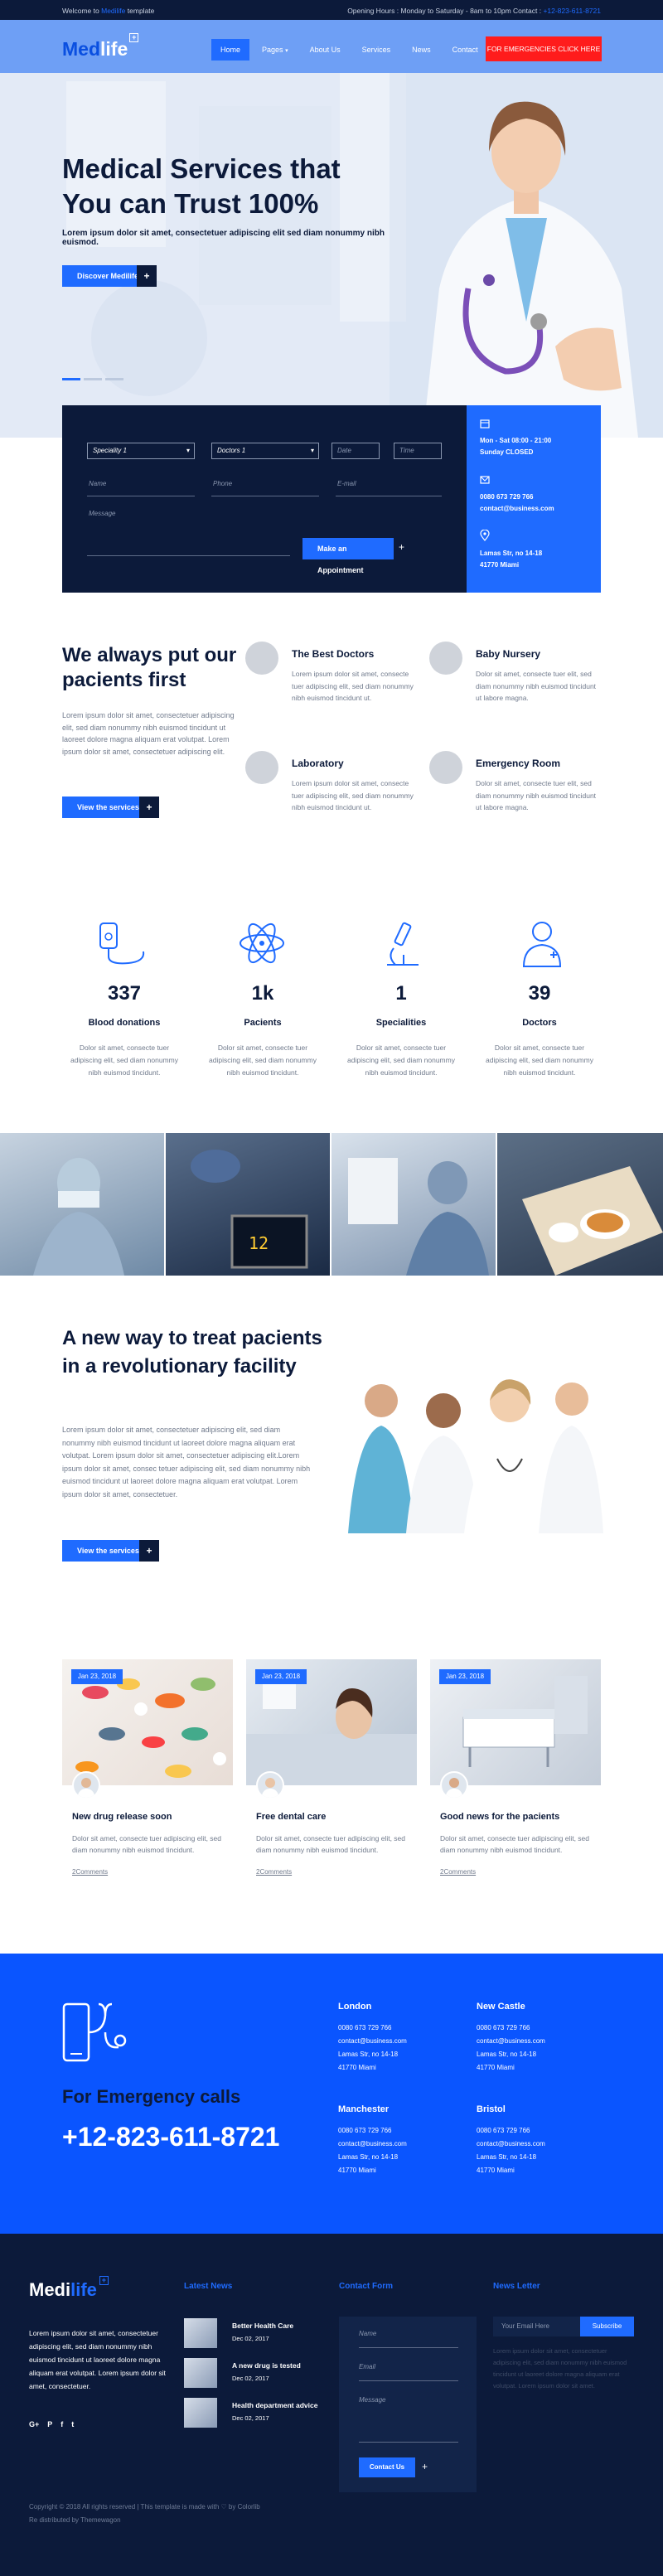 This screenshot has height=2576, width=663. What do you see at coordinates (122, 943) in the screenshot?
I see `blood-bag-icon` at bounding box center [122, 943].